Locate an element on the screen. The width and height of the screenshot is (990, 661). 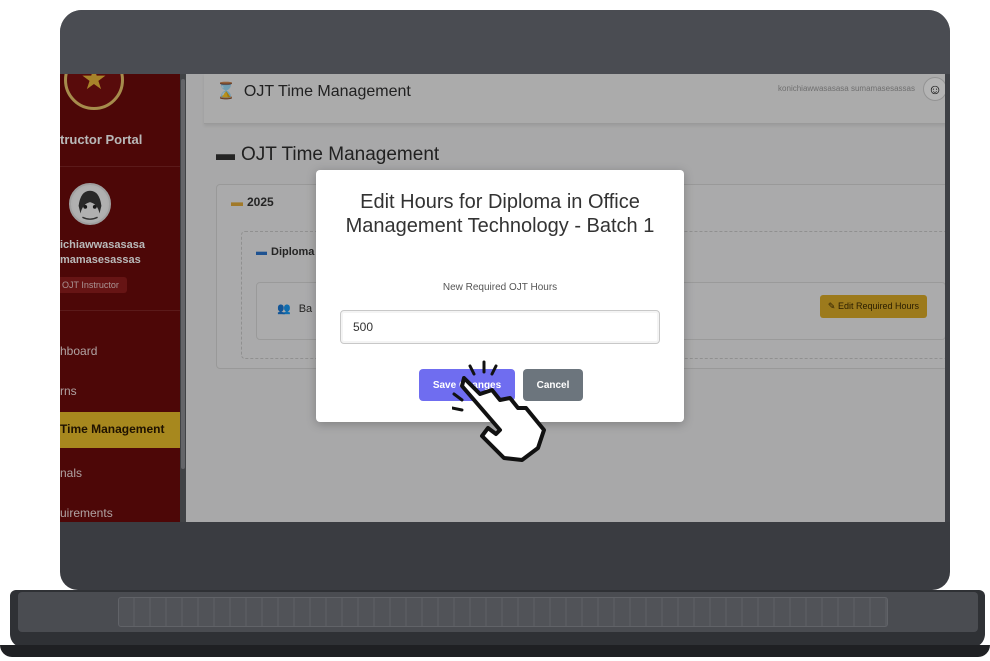
laptop-keyboard is located at coordinates (503, 612).